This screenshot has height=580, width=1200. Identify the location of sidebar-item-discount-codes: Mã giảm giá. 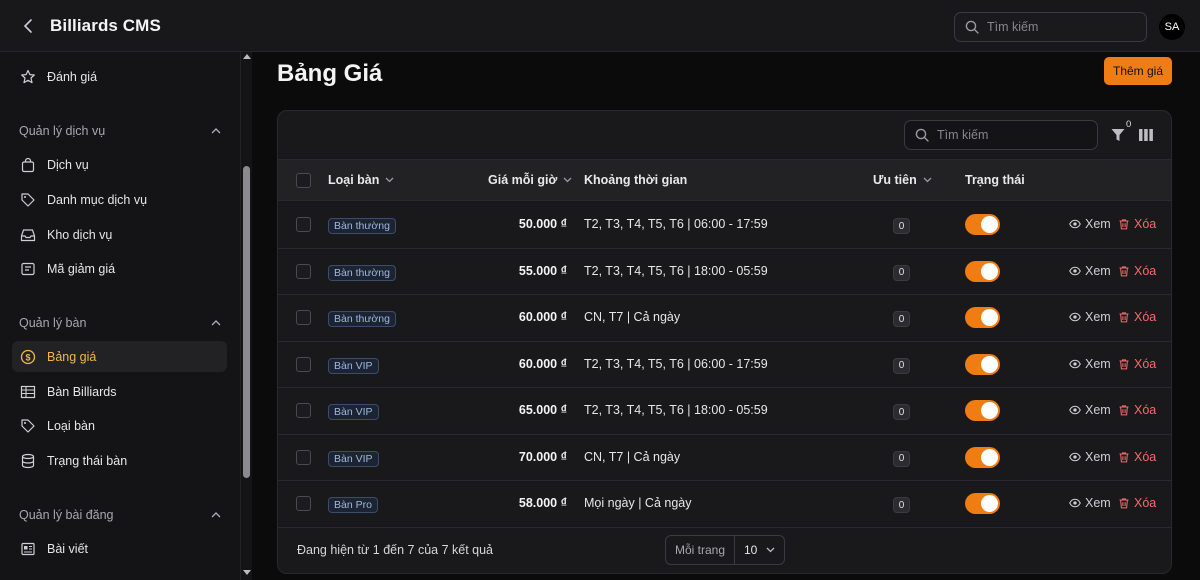
(119, 268).